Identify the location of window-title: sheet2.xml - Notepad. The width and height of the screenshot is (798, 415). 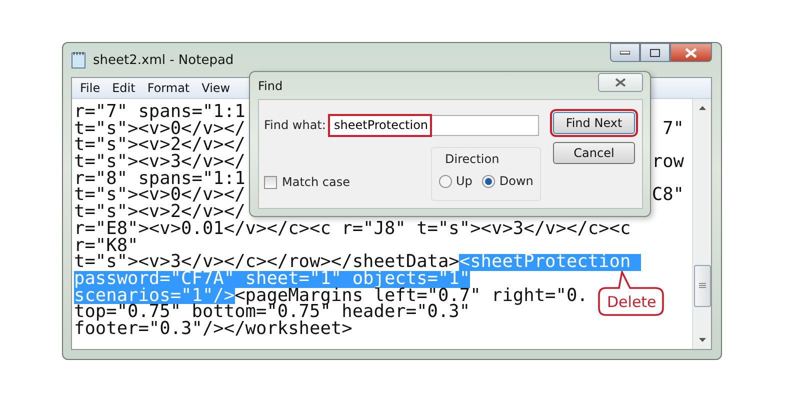
(163, 60).